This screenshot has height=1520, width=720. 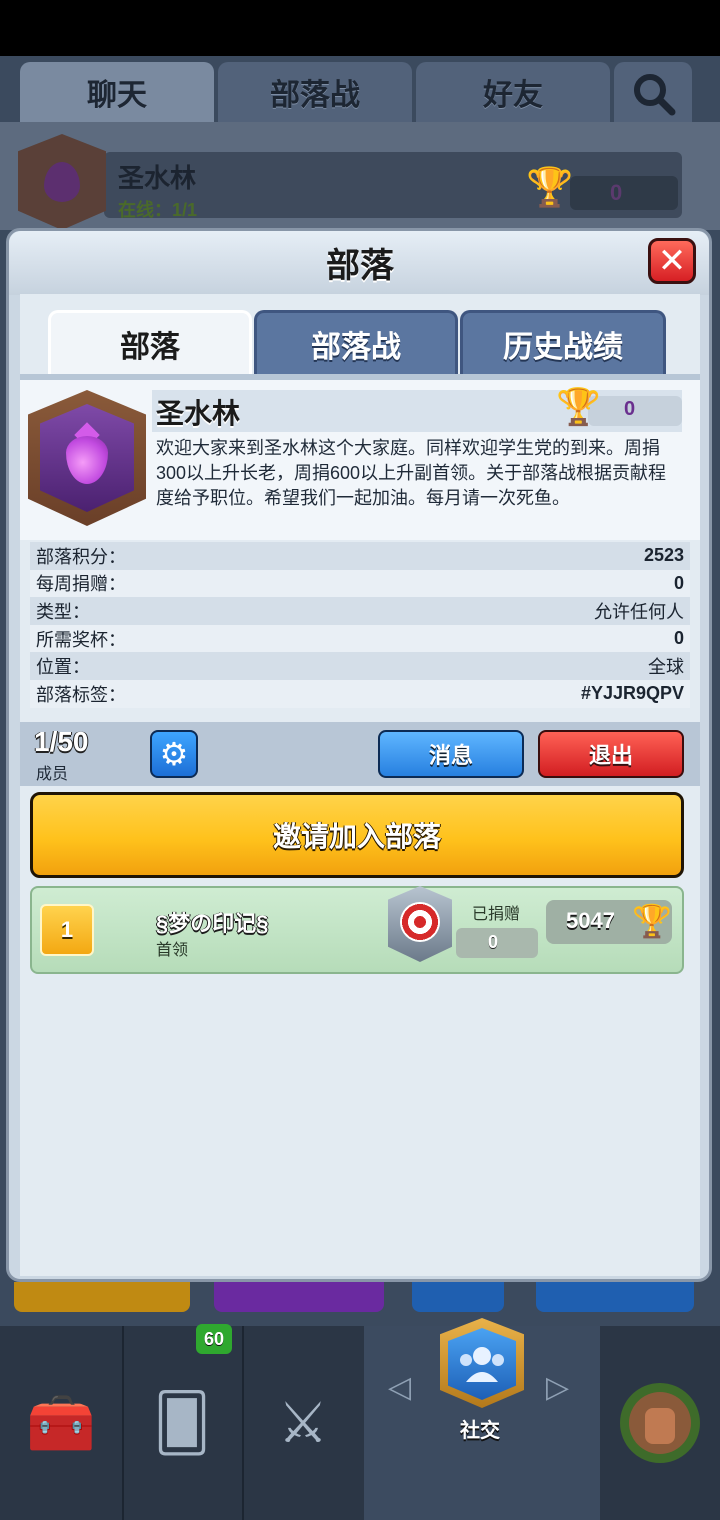 I want to click on message-button: 消息, so click(x=451, y=754).